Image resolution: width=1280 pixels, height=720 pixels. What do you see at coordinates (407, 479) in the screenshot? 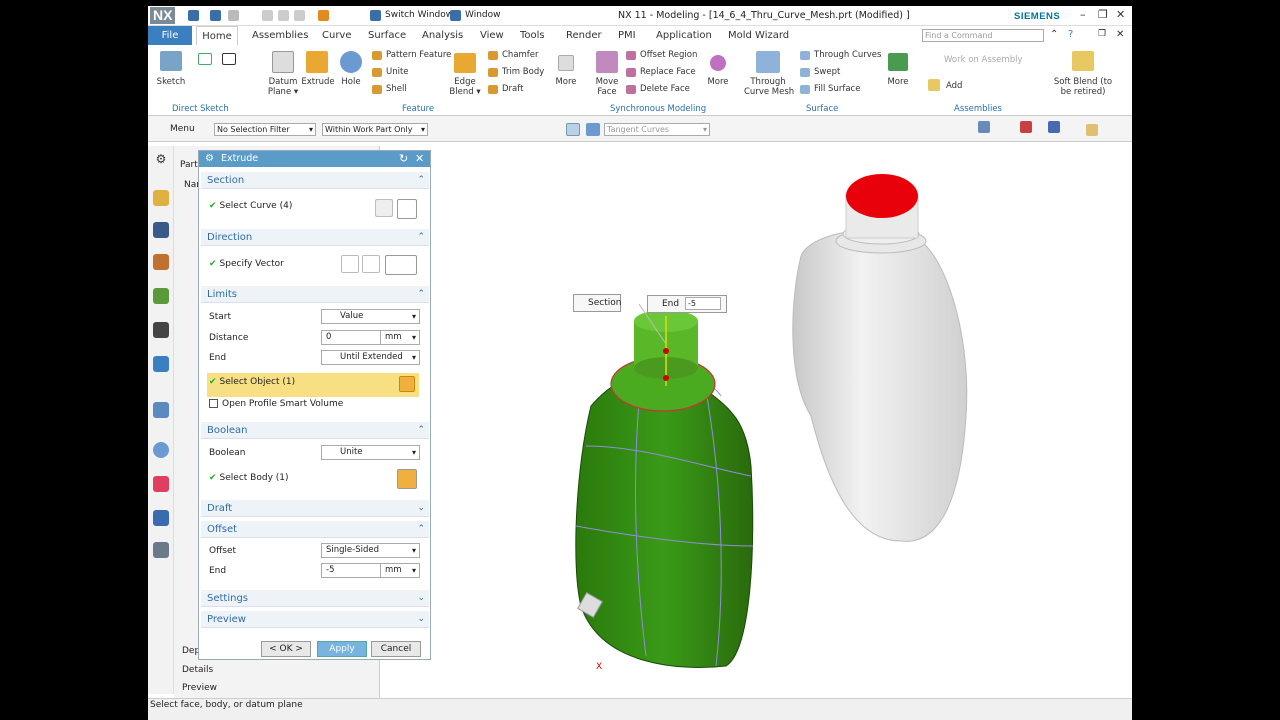
I see `body-select-icon` at bounding box center [407, 479].